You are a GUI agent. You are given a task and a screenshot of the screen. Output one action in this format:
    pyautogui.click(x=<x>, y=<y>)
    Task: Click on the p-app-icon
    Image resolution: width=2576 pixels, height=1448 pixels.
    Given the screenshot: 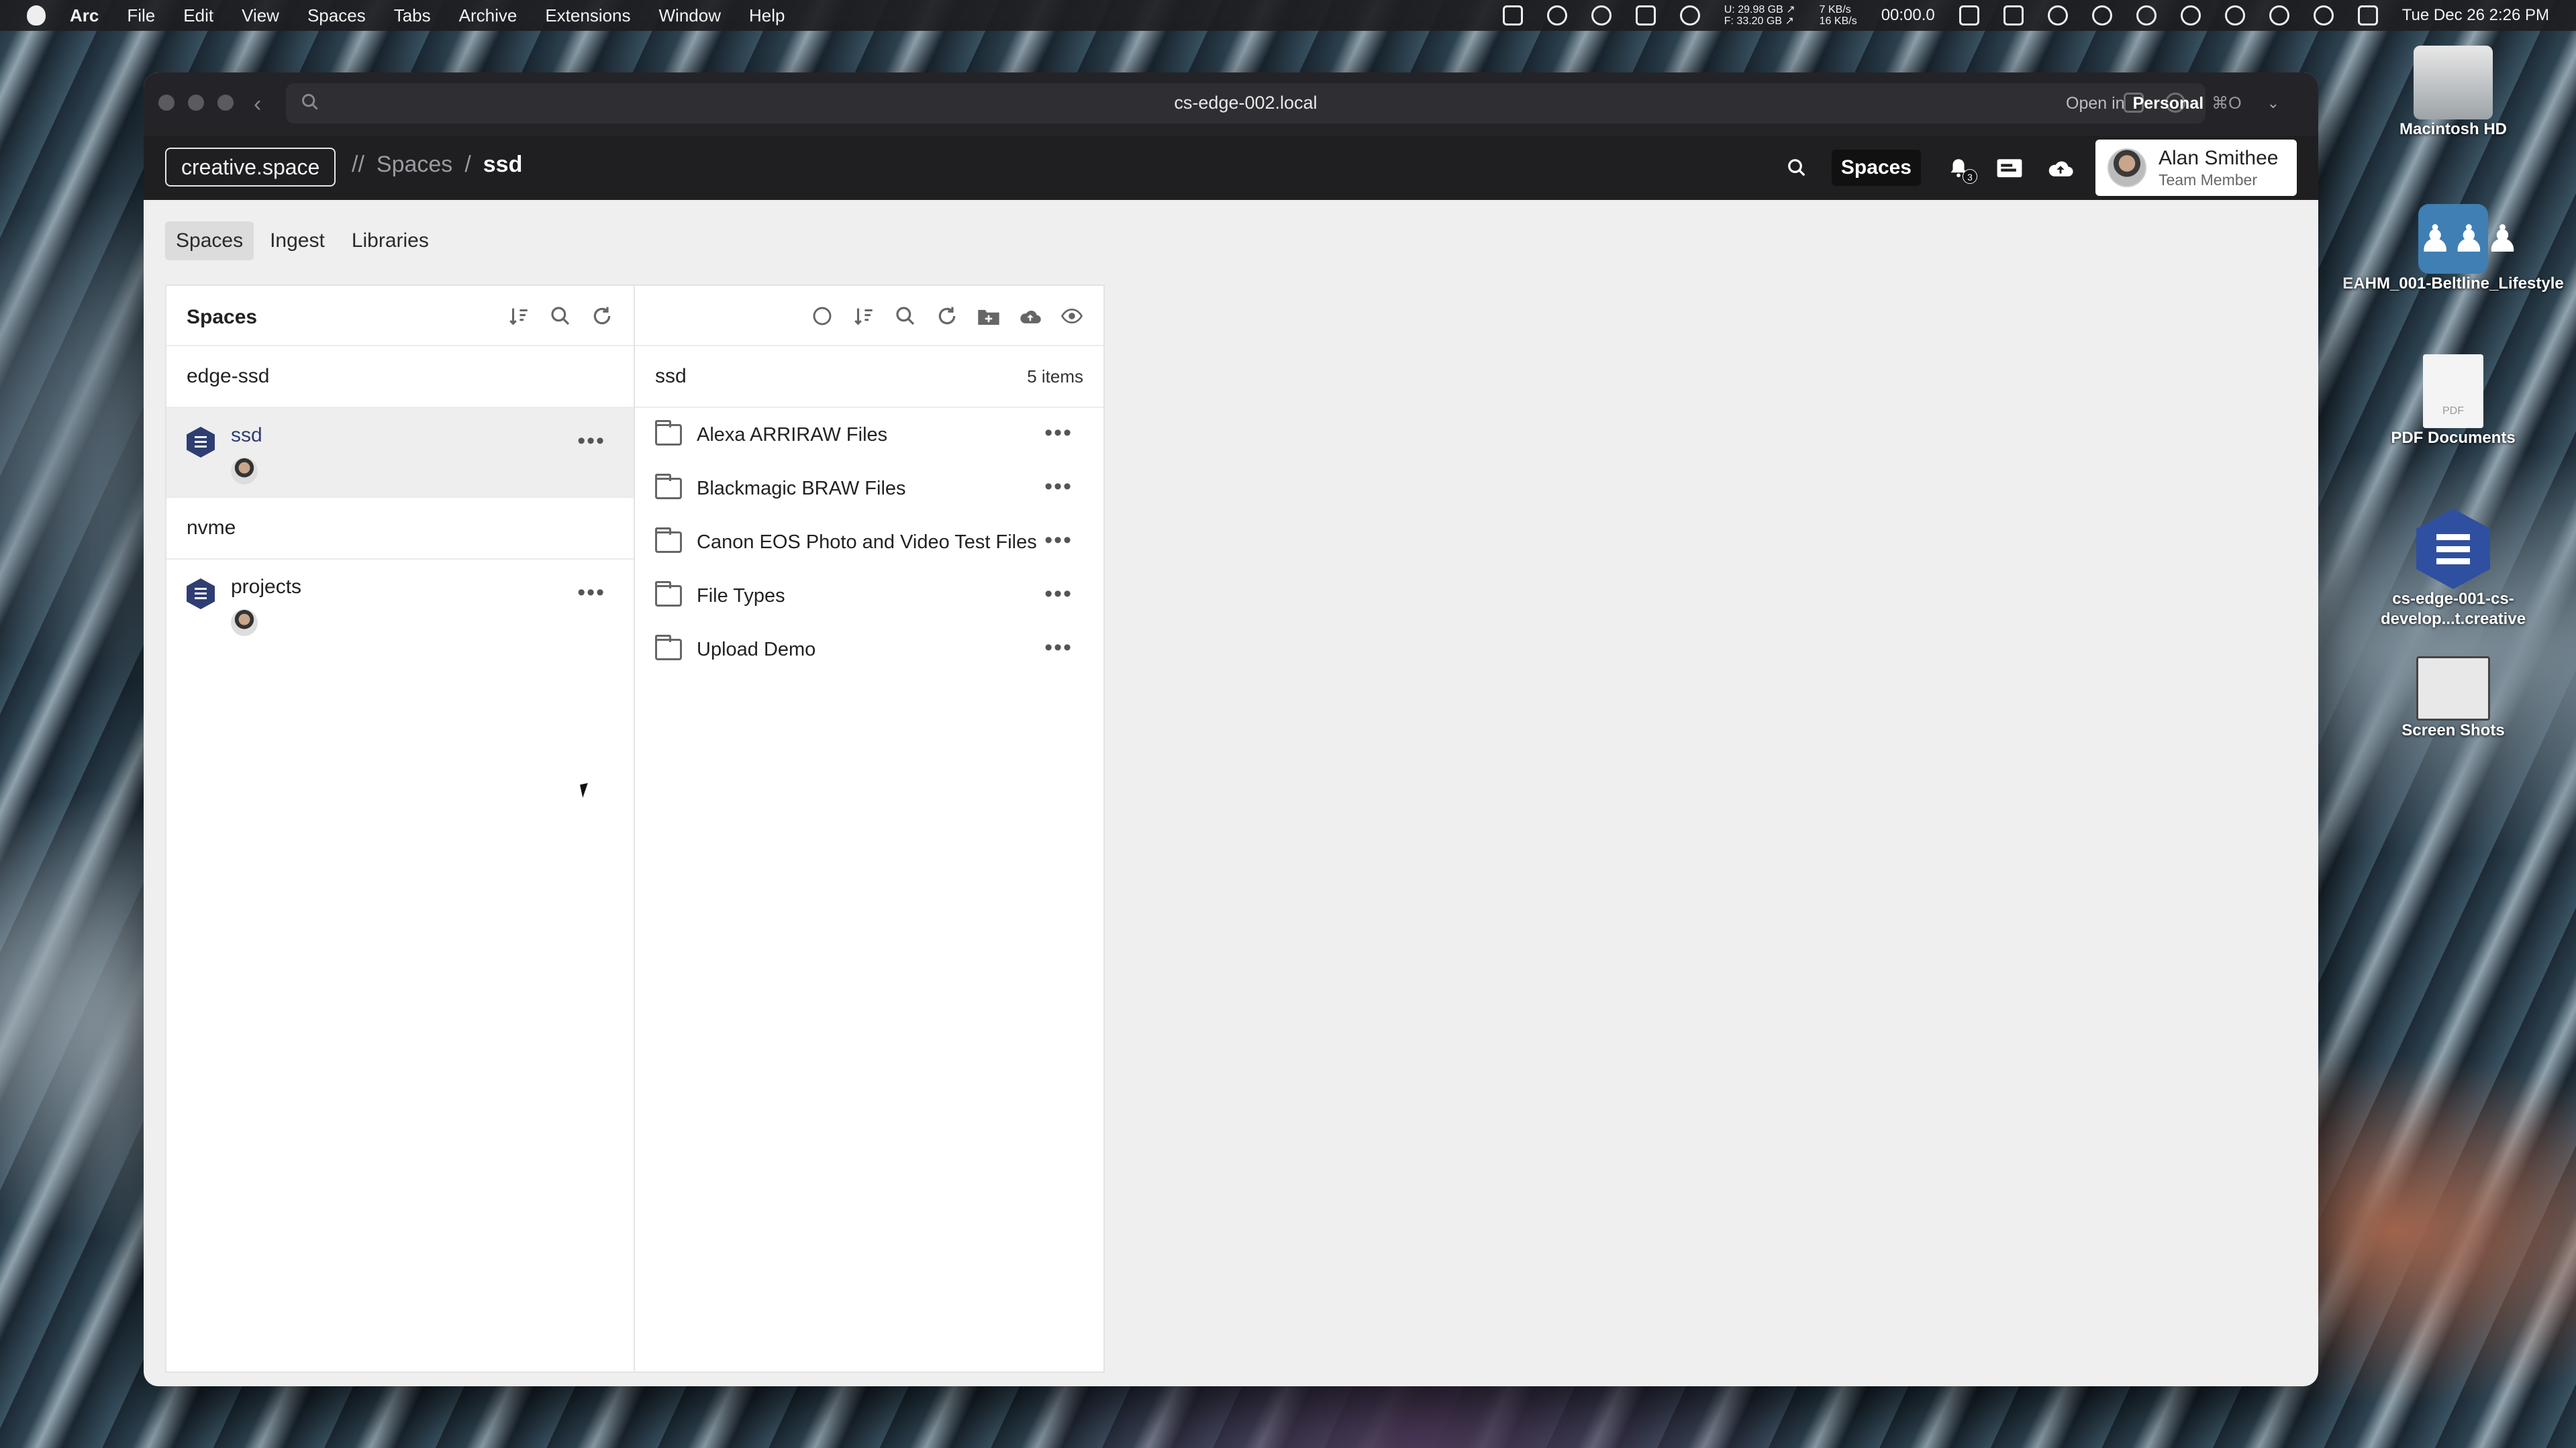 What is the action you would take?
    pyautogui.click(x=2057, y=15)
    